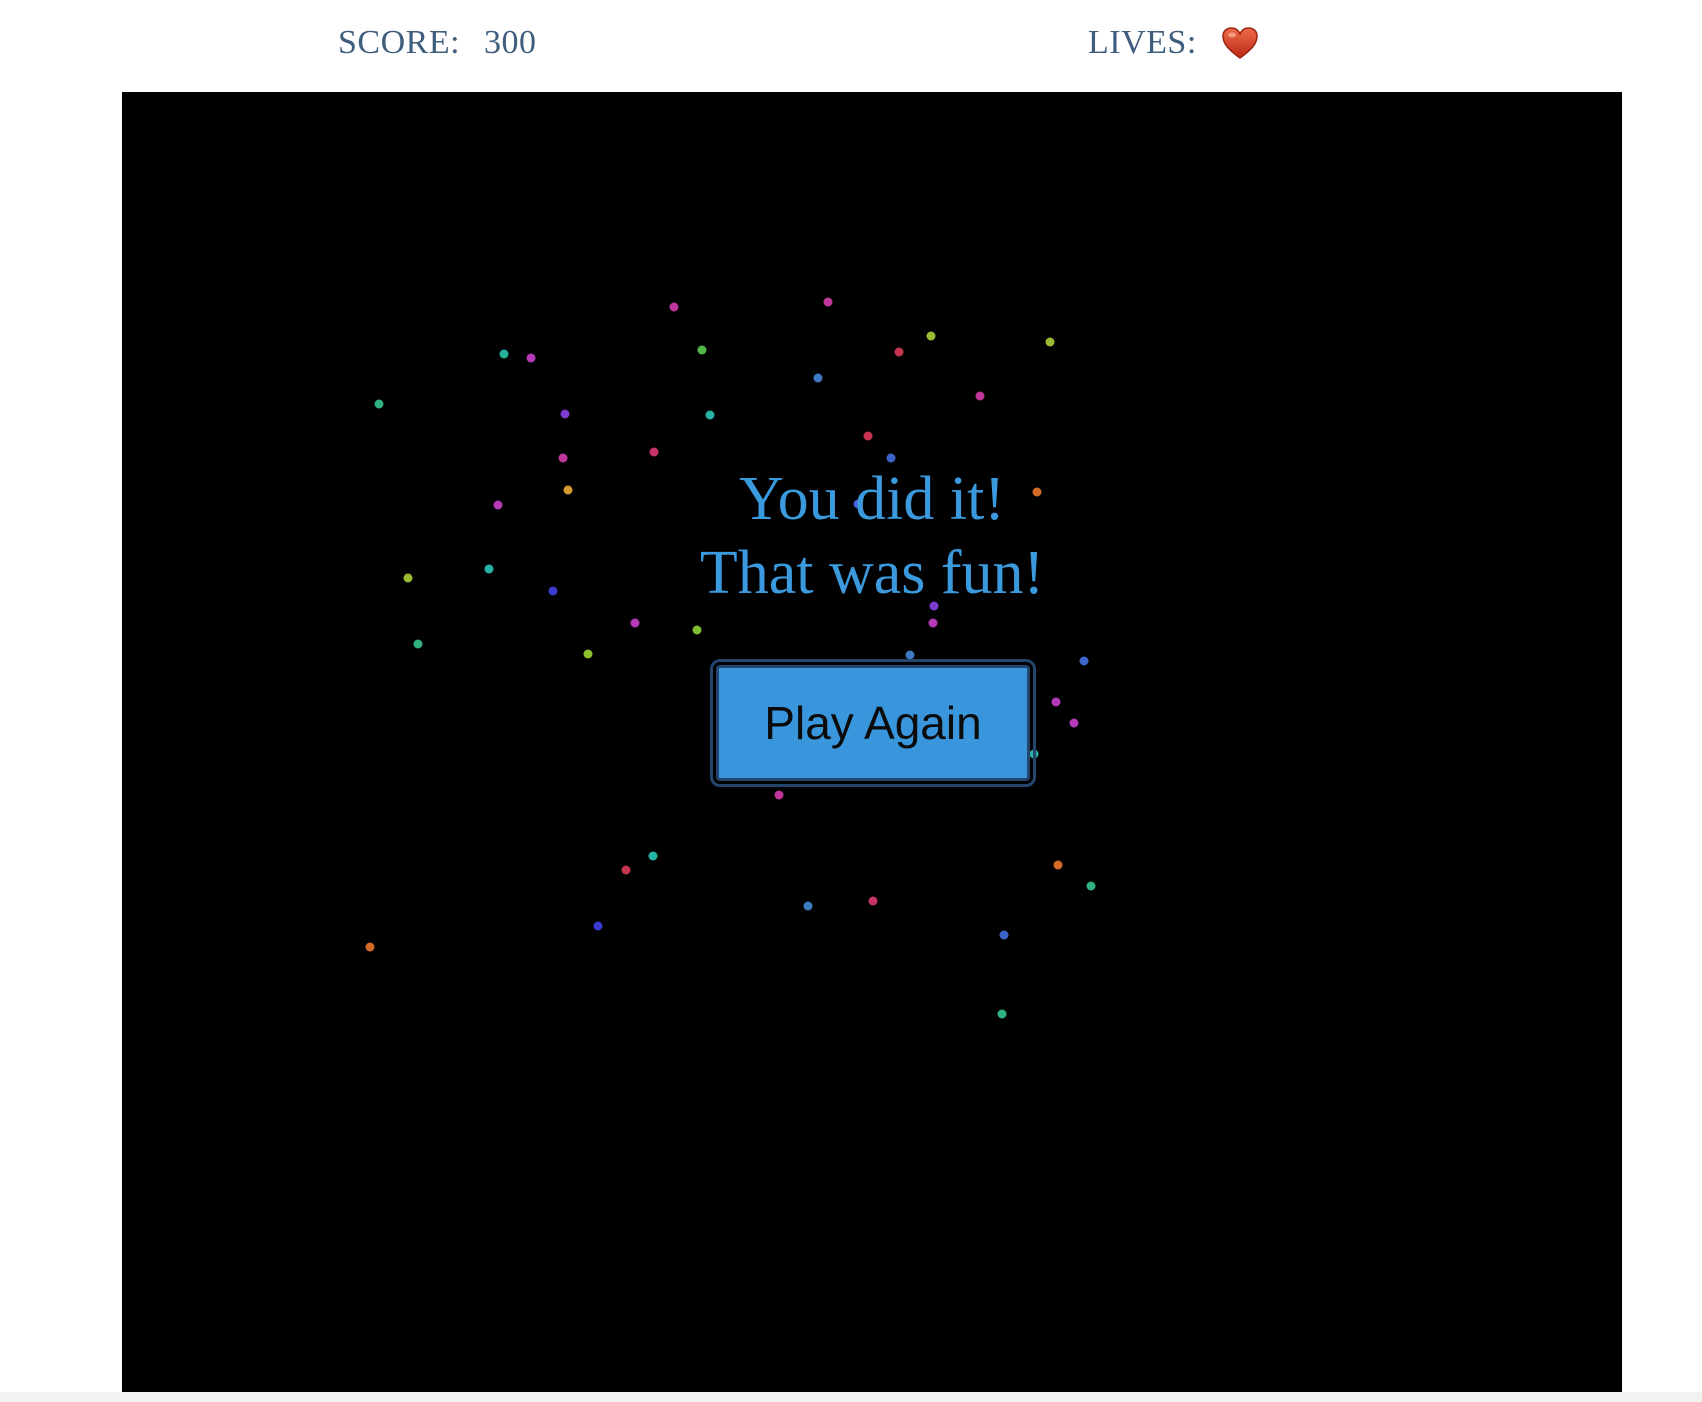 The image size is (1702, 1402). I want to click on score-value: 300, so click(510, 42).